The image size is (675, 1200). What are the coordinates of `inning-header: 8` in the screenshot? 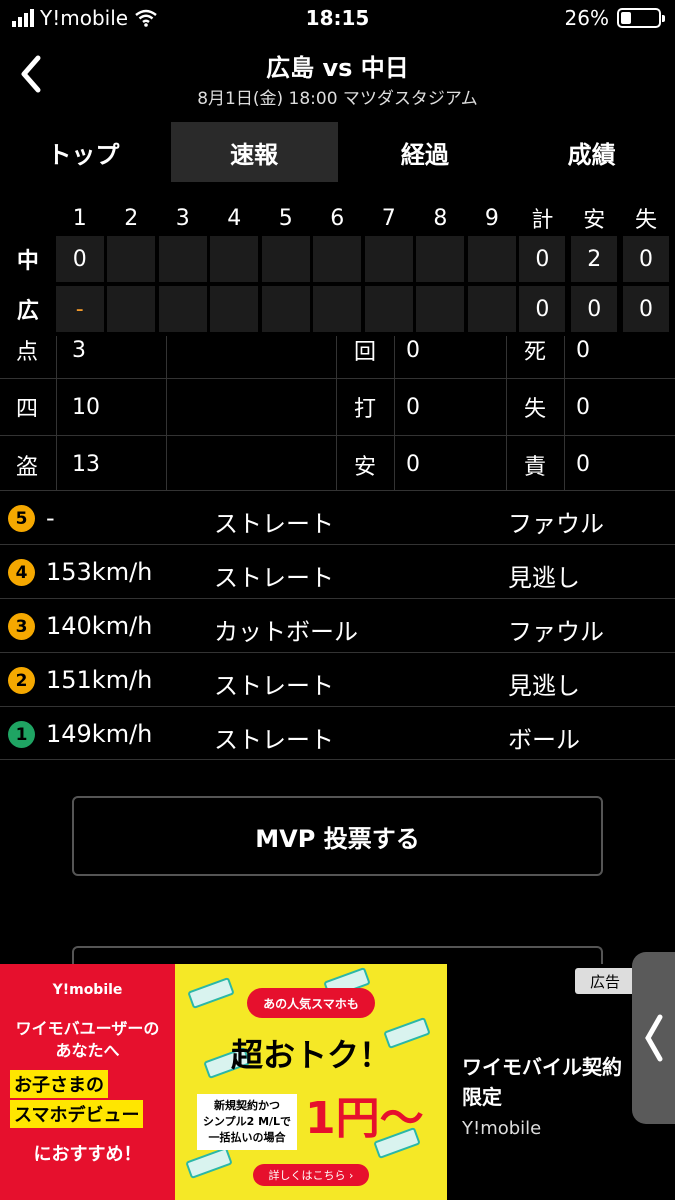 It's located at (440, 218).